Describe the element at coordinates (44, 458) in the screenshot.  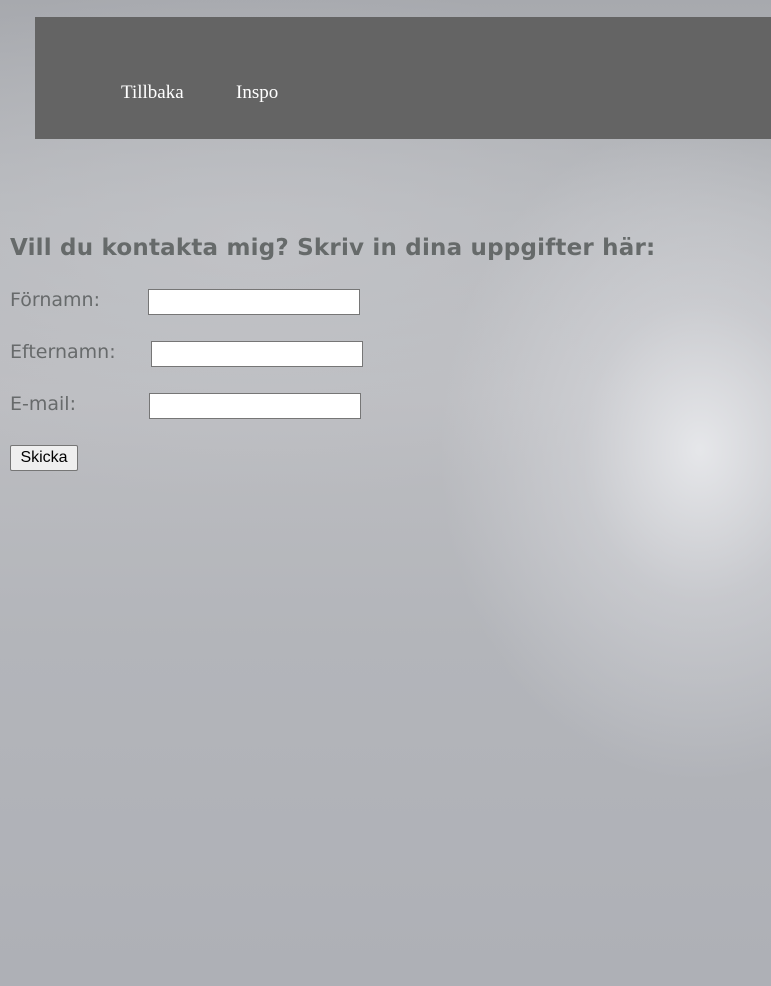
I see `submit-button: Skicka` at that location.